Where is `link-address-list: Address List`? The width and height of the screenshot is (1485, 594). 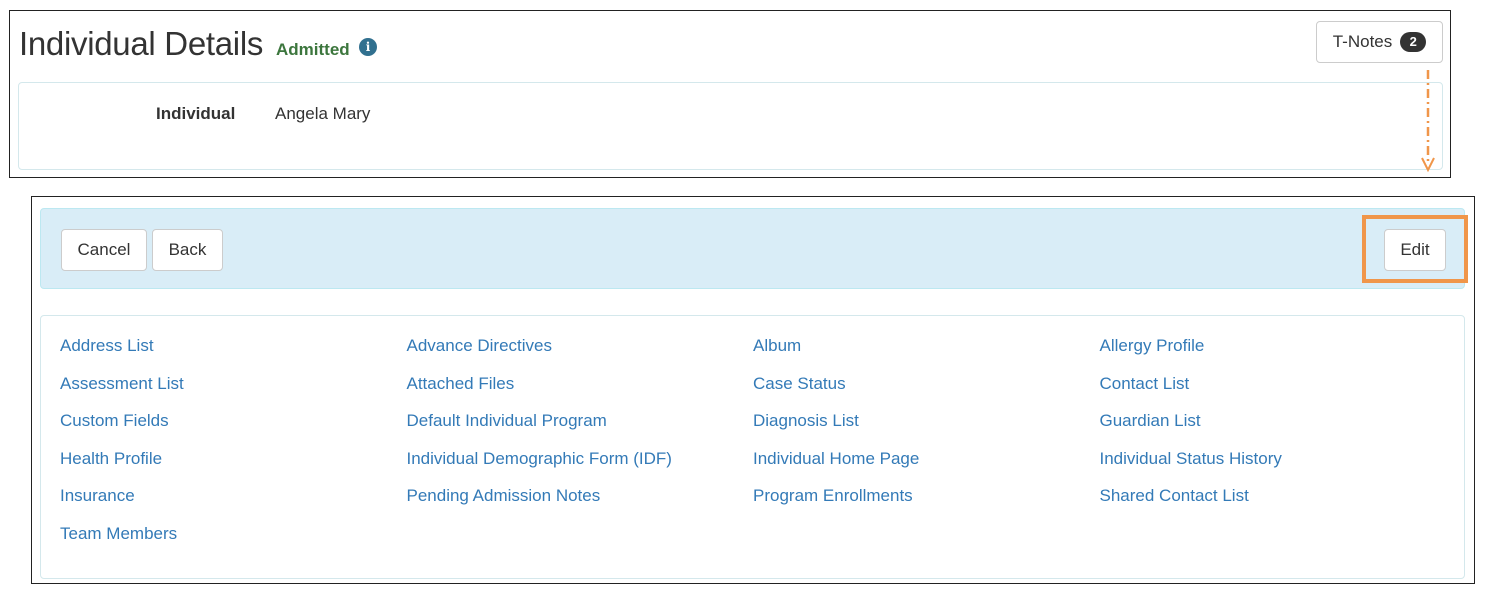 link-address-list: Address List is located at coordinates (233, 354).